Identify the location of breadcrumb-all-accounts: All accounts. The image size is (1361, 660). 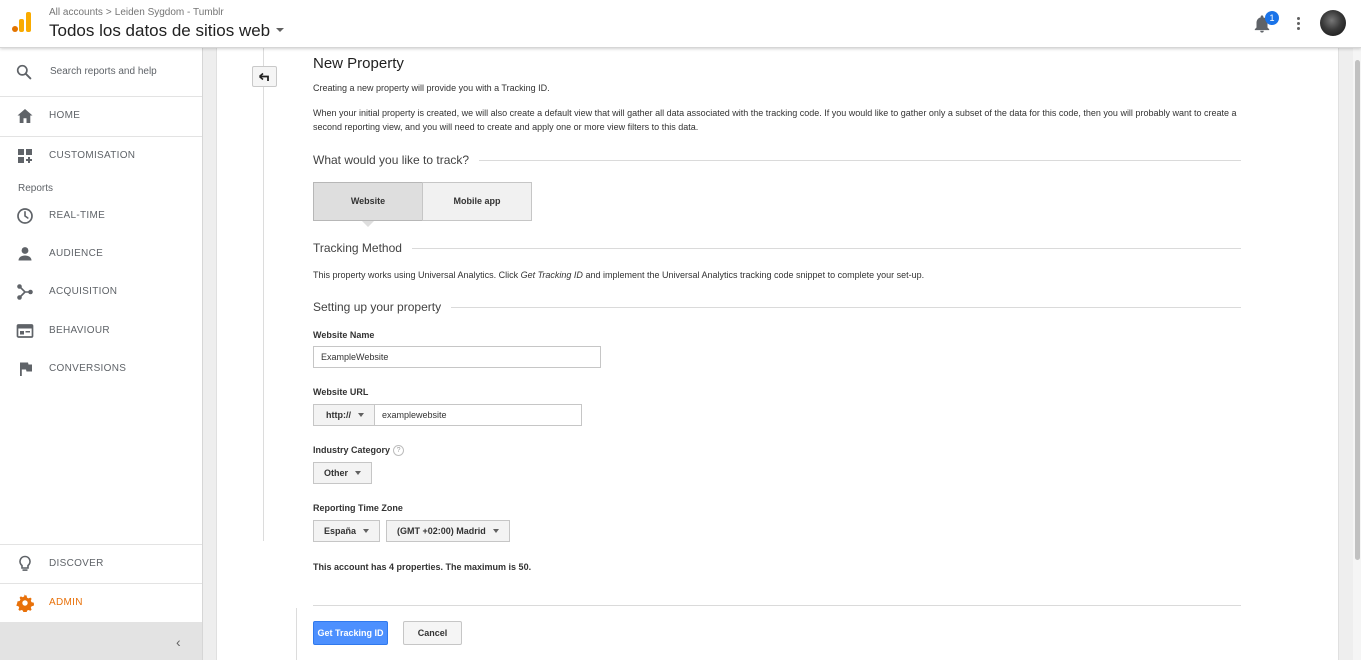
(76, 12).